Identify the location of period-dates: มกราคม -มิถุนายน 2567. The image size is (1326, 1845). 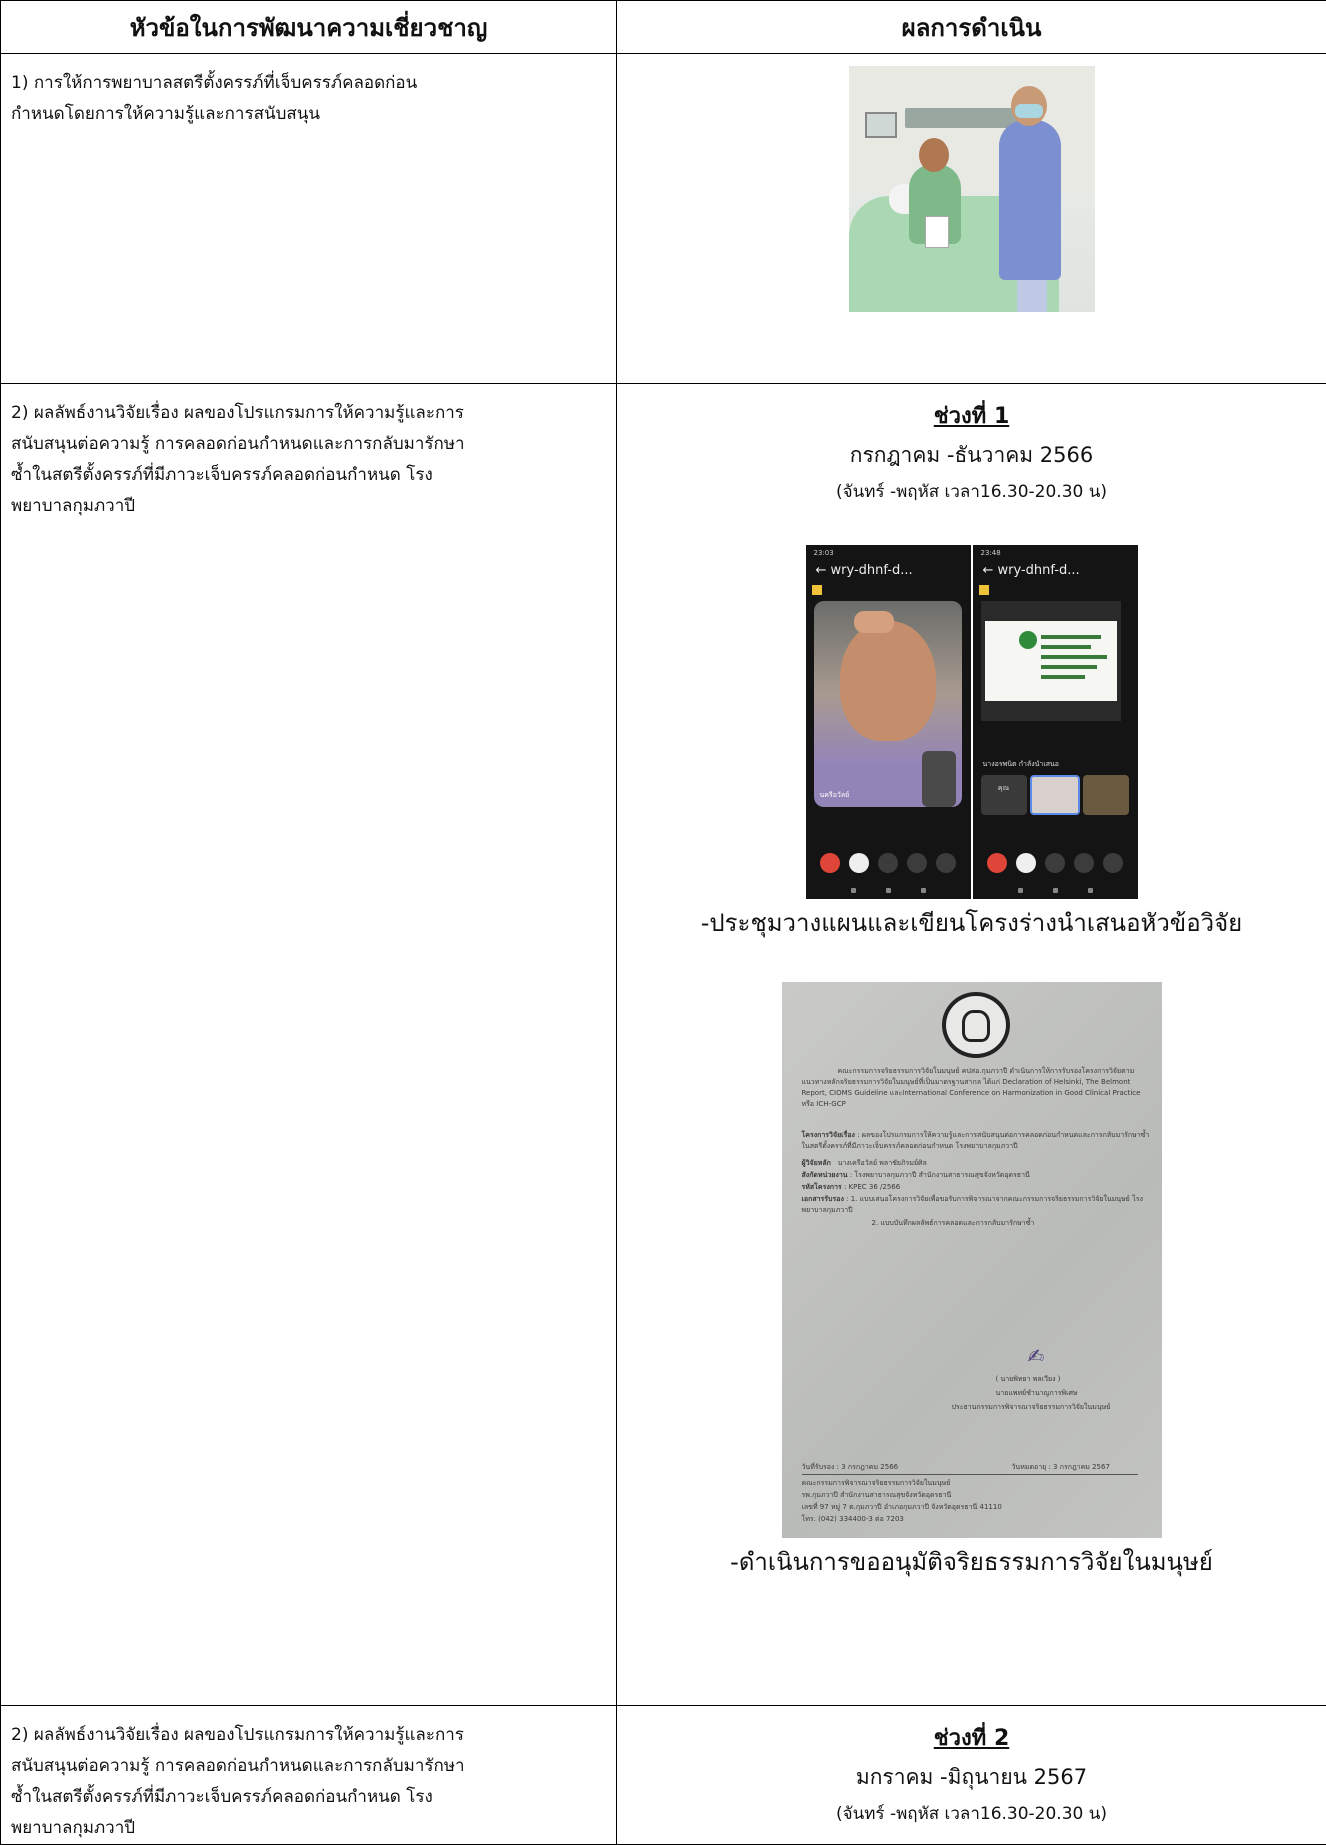
(971, 1777).